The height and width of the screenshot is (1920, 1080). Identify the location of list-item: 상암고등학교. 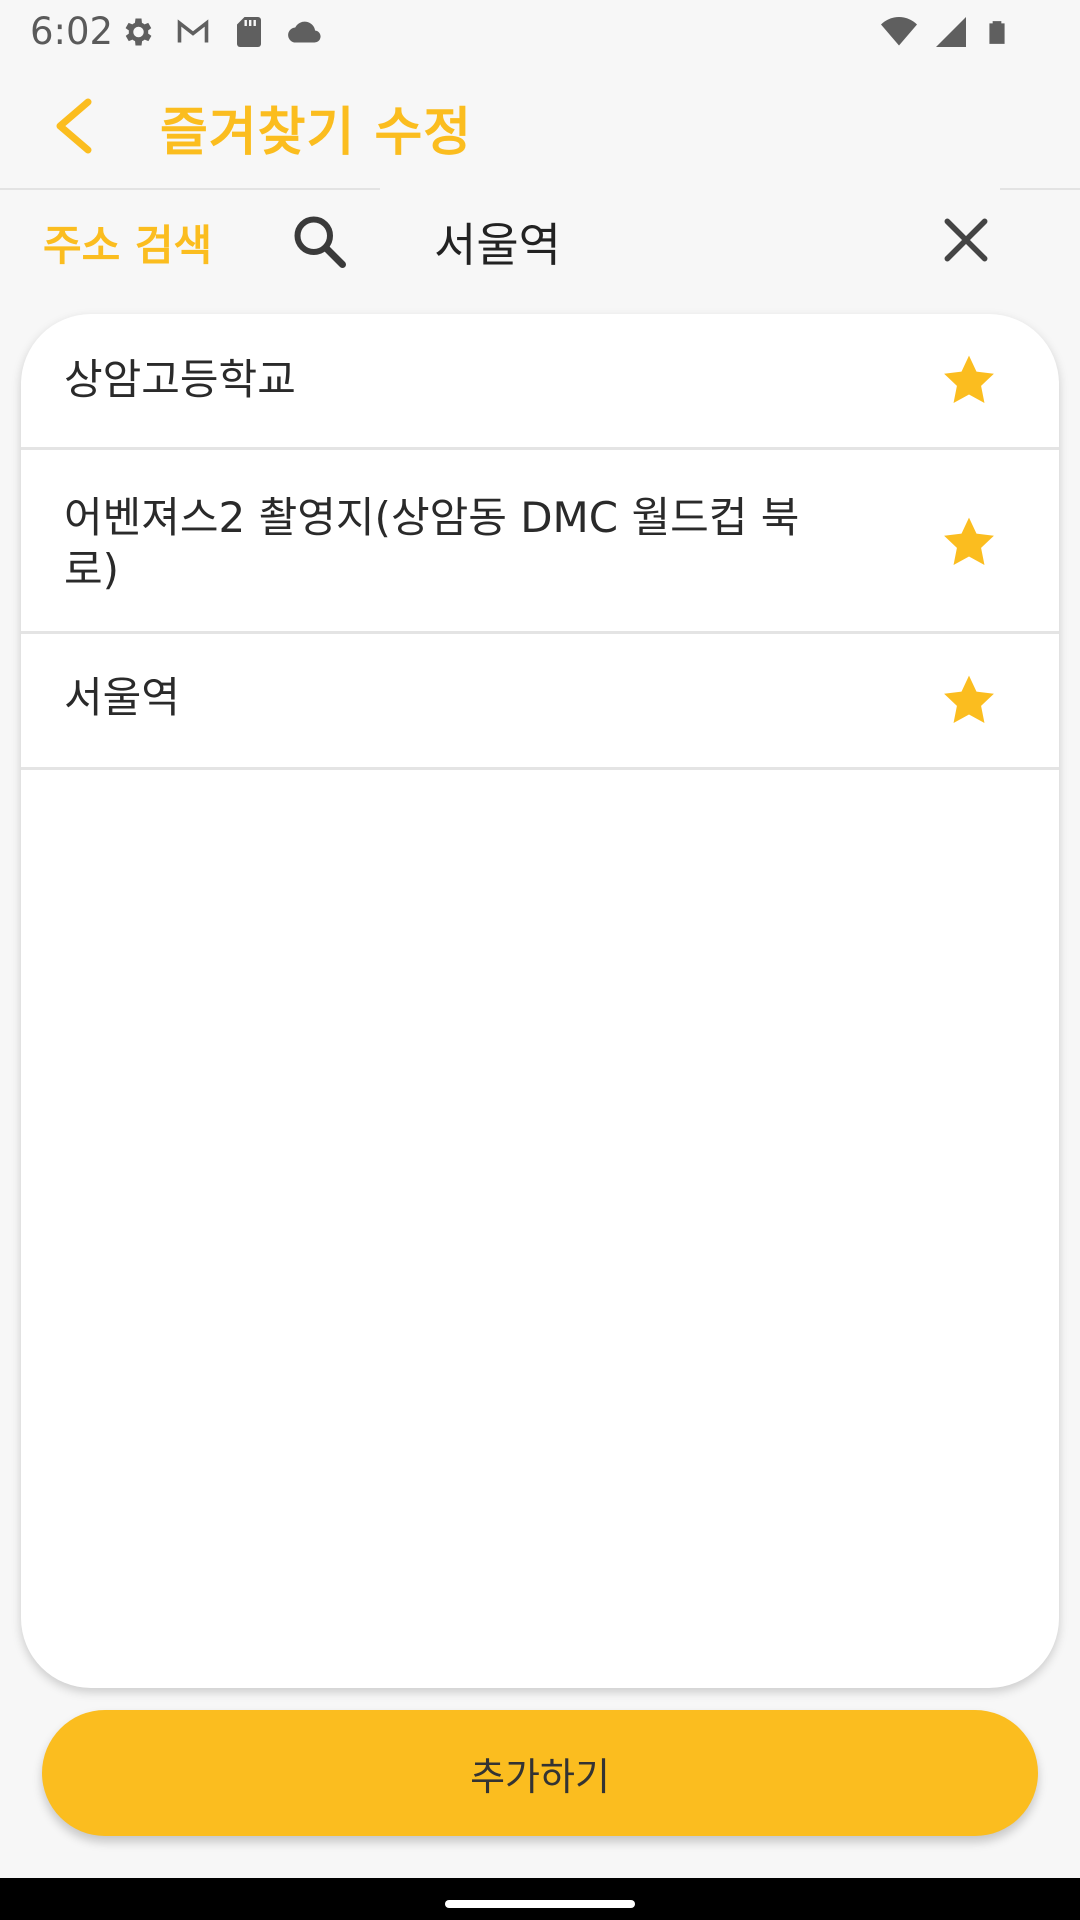
(540, 382).